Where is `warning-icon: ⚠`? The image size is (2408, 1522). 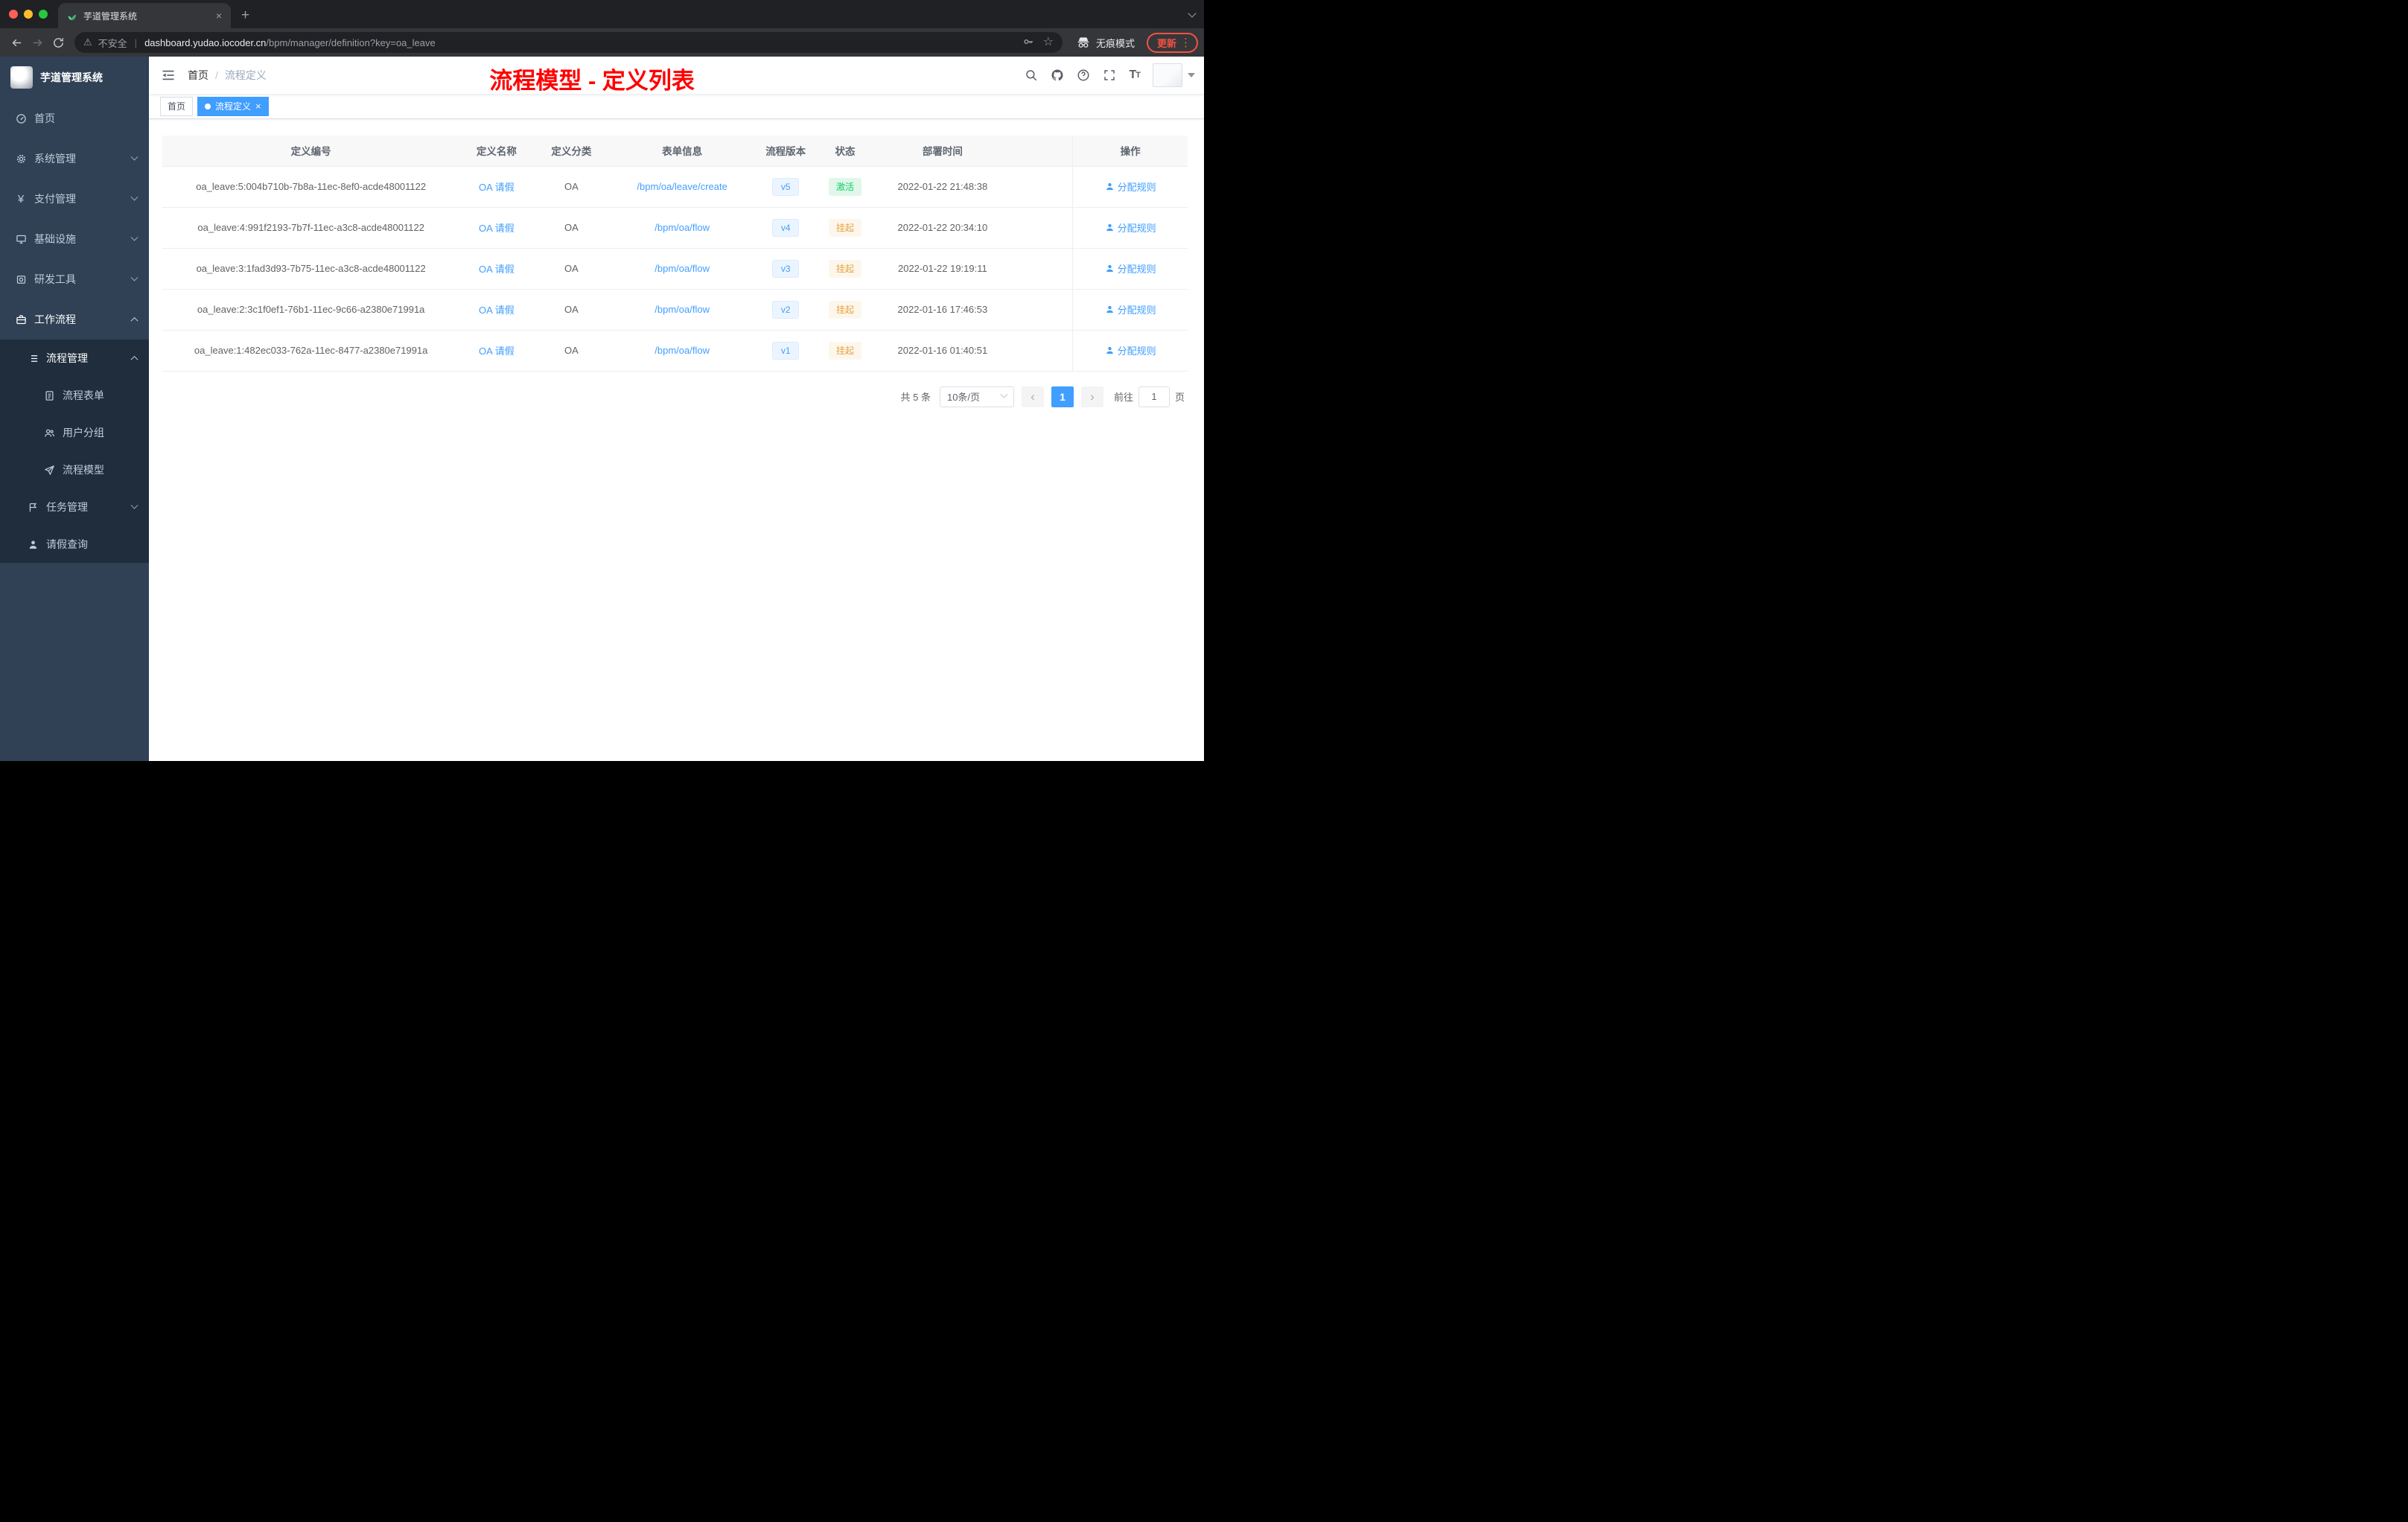
warning-icon: ⚠ is located at coordinates (87, 42).